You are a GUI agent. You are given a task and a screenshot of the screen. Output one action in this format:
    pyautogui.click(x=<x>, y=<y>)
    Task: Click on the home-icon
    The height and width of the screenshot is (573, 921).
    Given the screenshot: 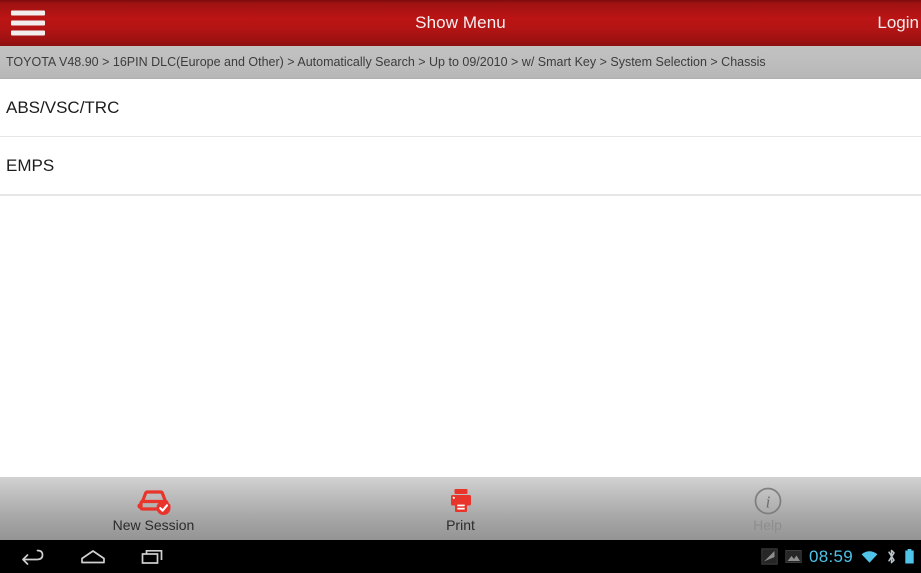 What is the action you would take?
    pyautogui.click(x=93, y=557)
    